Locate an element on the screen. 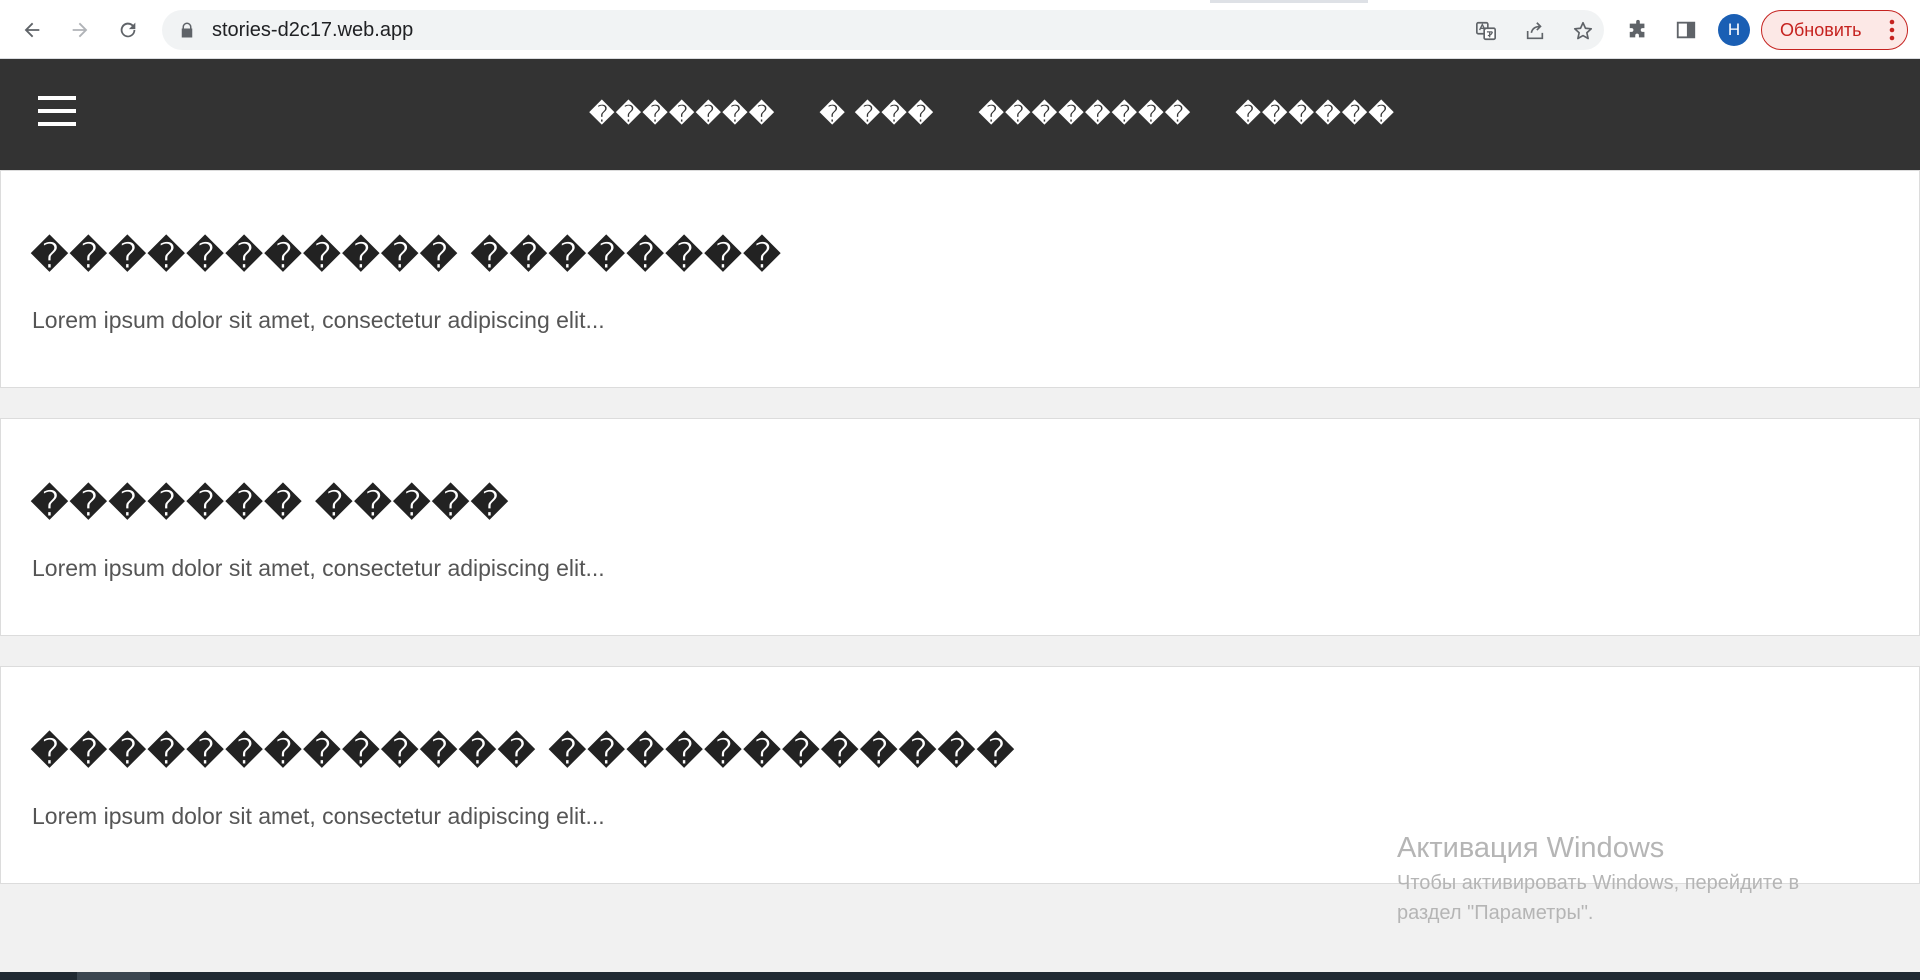 The width and height of the screenshot is (1920, 980). share-button is located at coordinates (1535, 31).